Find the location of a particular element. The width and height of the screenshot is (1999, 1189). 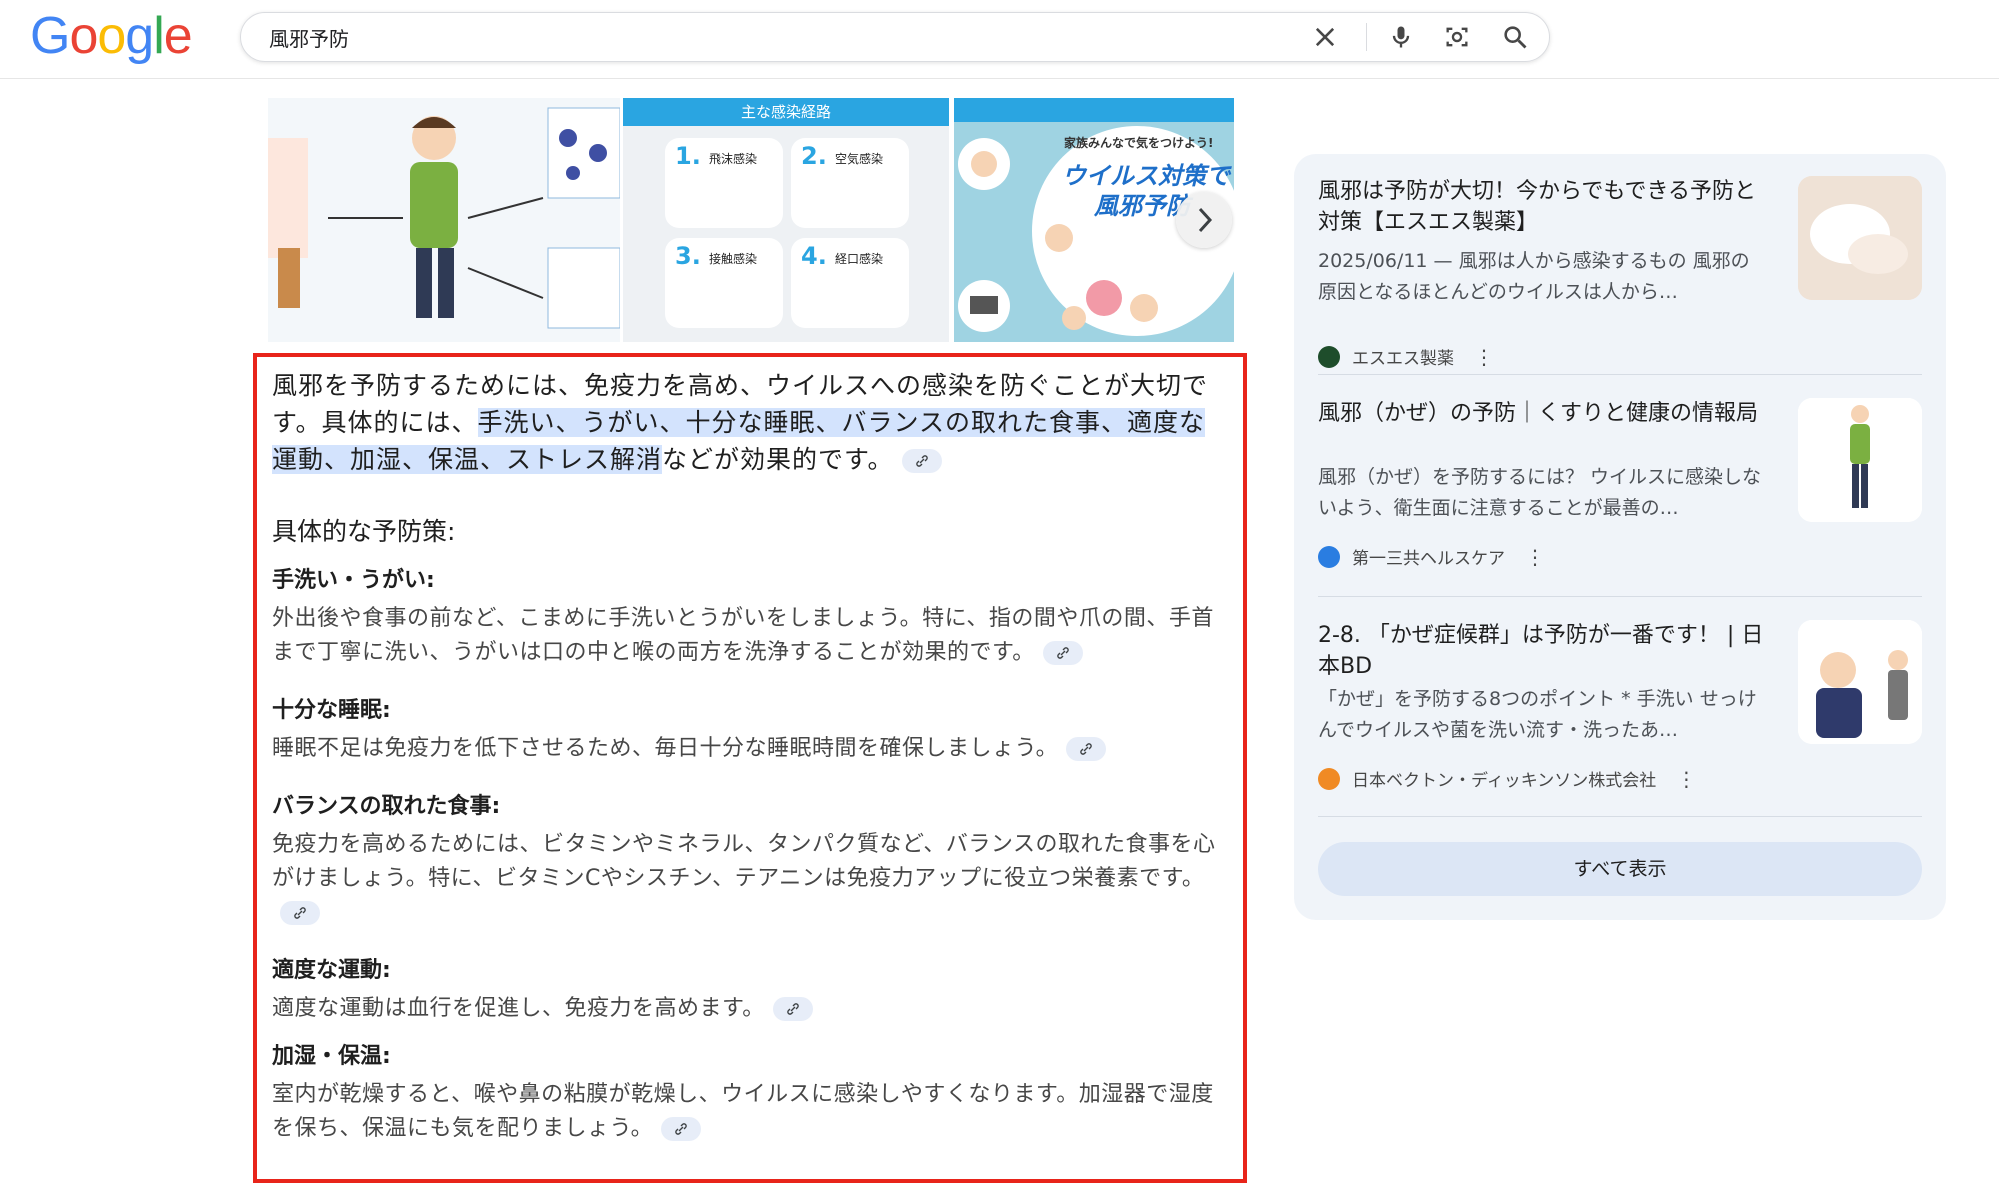

image-infection-routes: 主な感染経路 1. 飛沫感染 2. 空気感染 3. 接触感染 4. 経口感染 is located at coordinates (786, 220).